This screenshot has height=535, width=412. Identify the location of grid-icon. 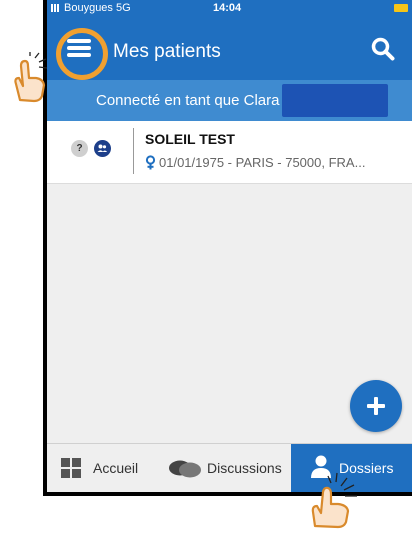
(71, 468).